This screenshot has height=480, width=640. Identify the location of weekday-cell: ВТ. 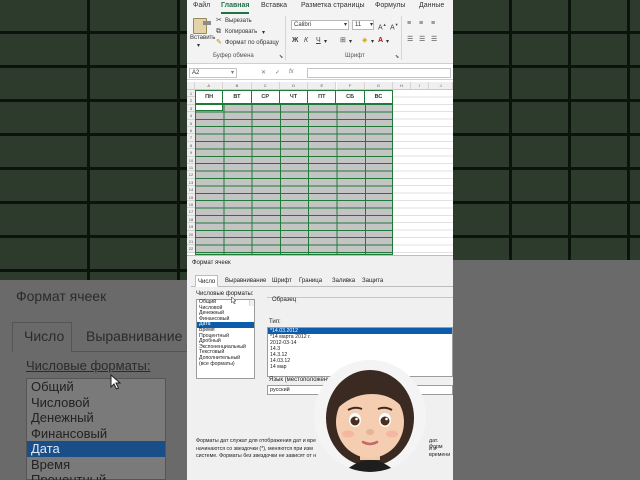
(237, 97).